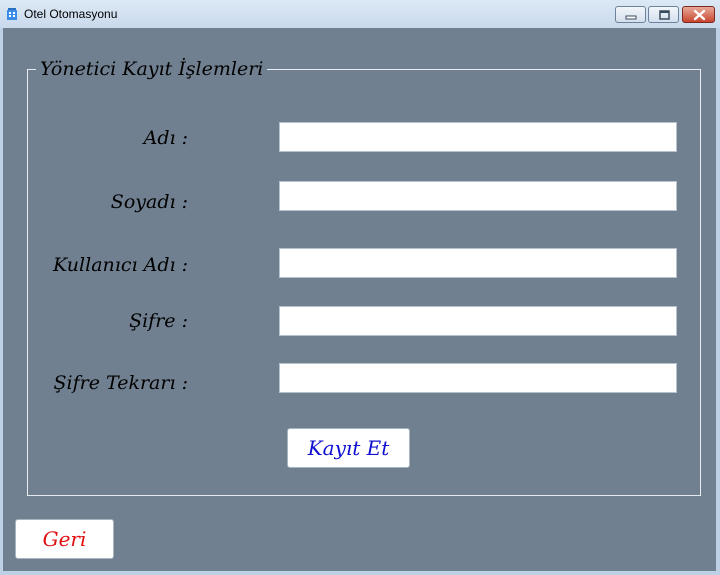 This screenshot has width=720, height=575. Describe the element at coordinates (120, 265) in the screenshot. I see `username-label: Kullanıcı Adı :` at that location.